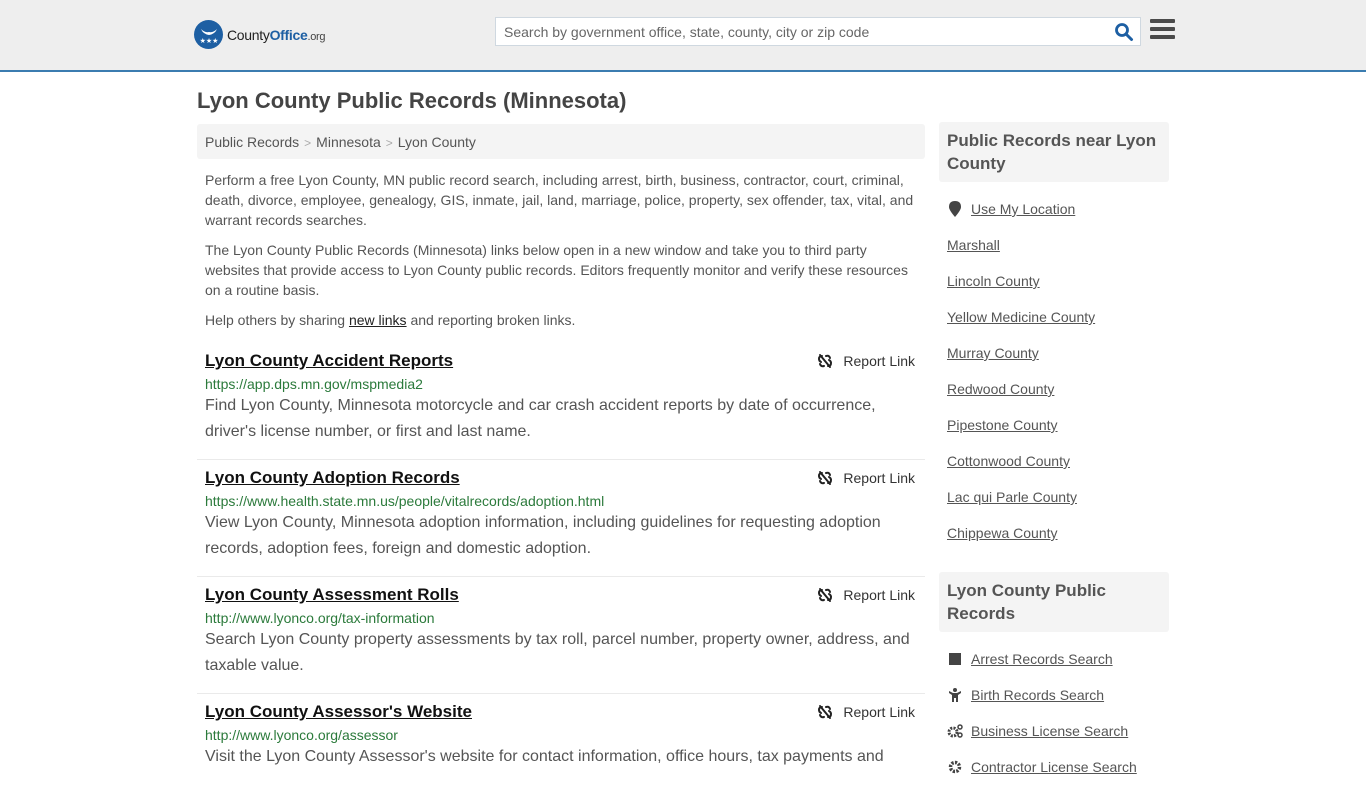 The image size is (1366, 811). I want to click on hamburger-menu-button, so click(1162, 30).